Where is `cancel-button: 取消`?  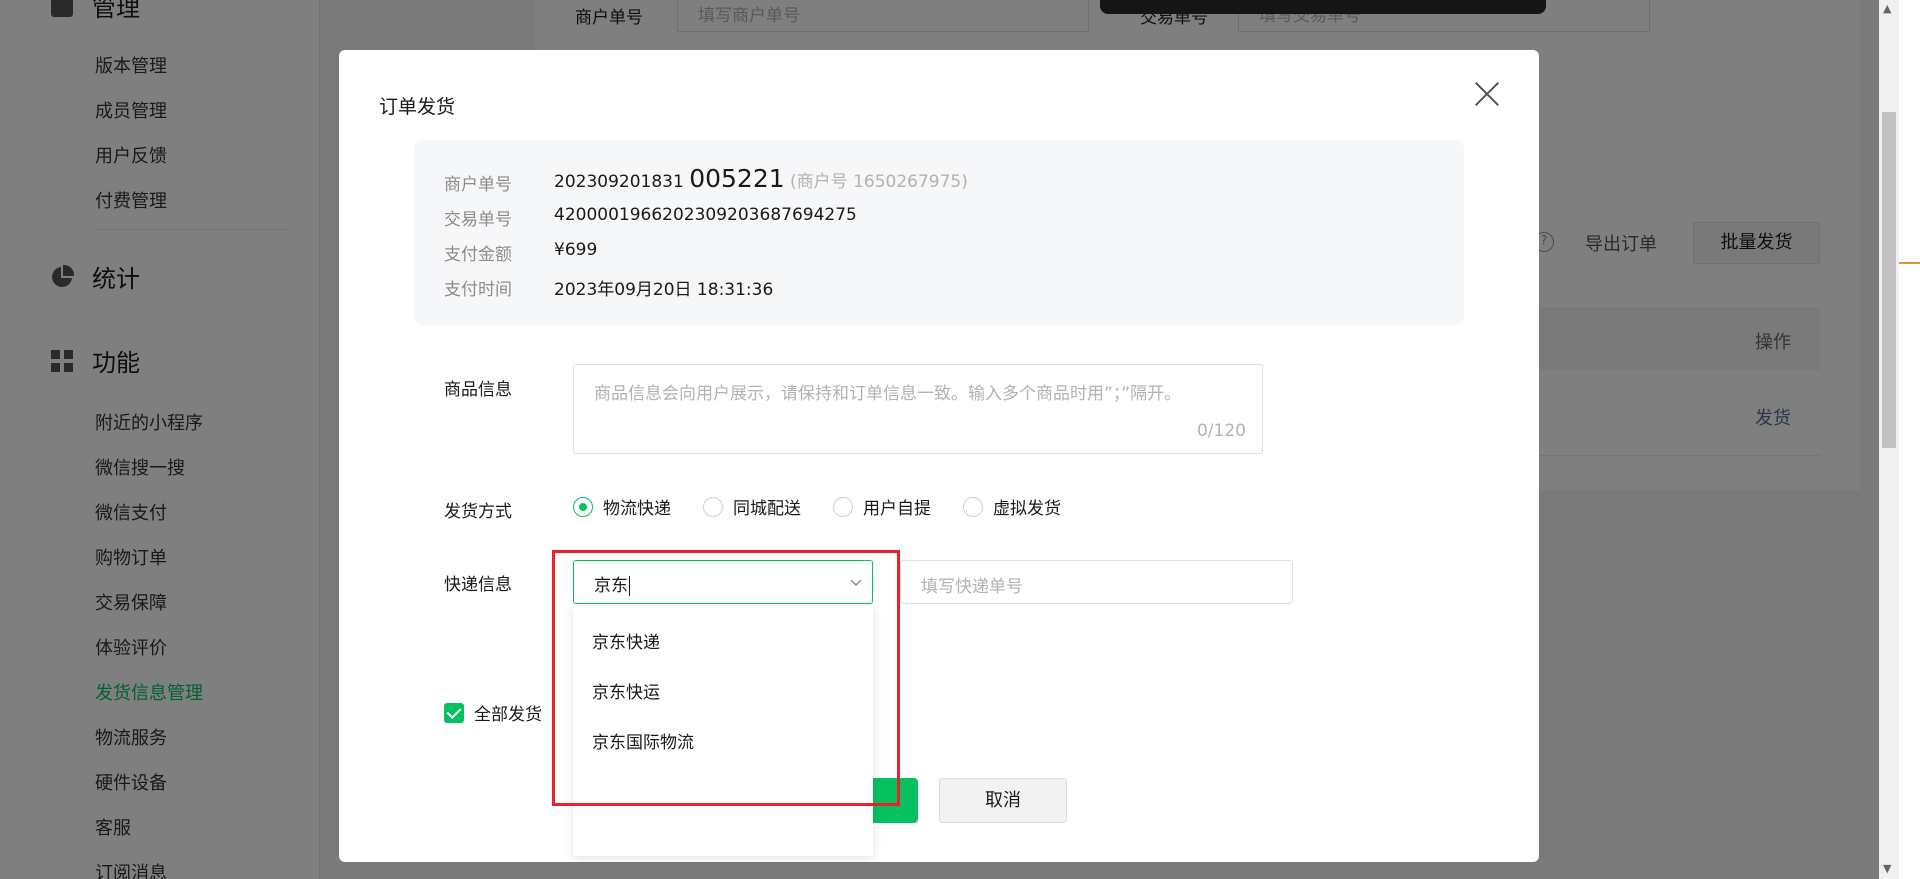 cancel-button: 取消 is located at coordinates (1003, 800).